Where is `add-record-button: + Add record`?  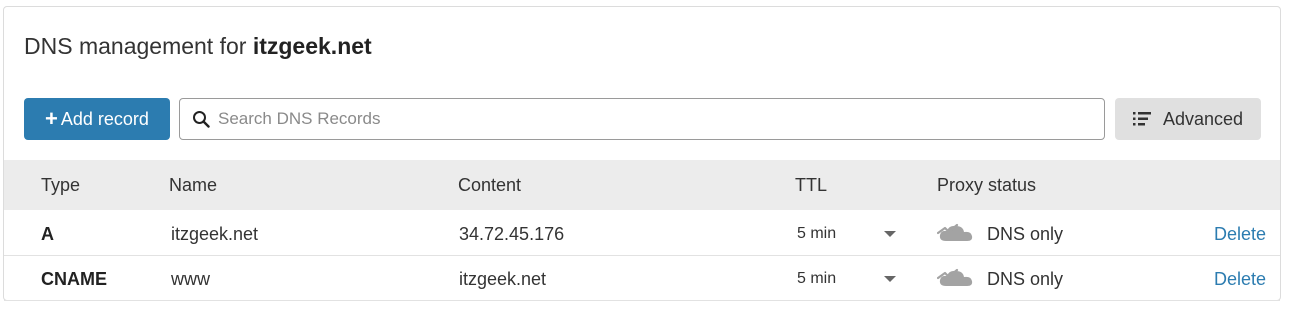 add-record-button: + Add record is located at coordinates (97, 119).